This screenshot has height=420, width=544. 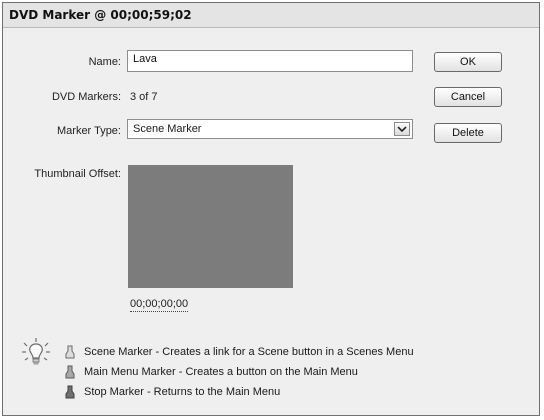 What do you see at coordinates (270, 129) in the screenshot?
I see `marker-type-select: Scene Marker` at bounding box center [270, 129].